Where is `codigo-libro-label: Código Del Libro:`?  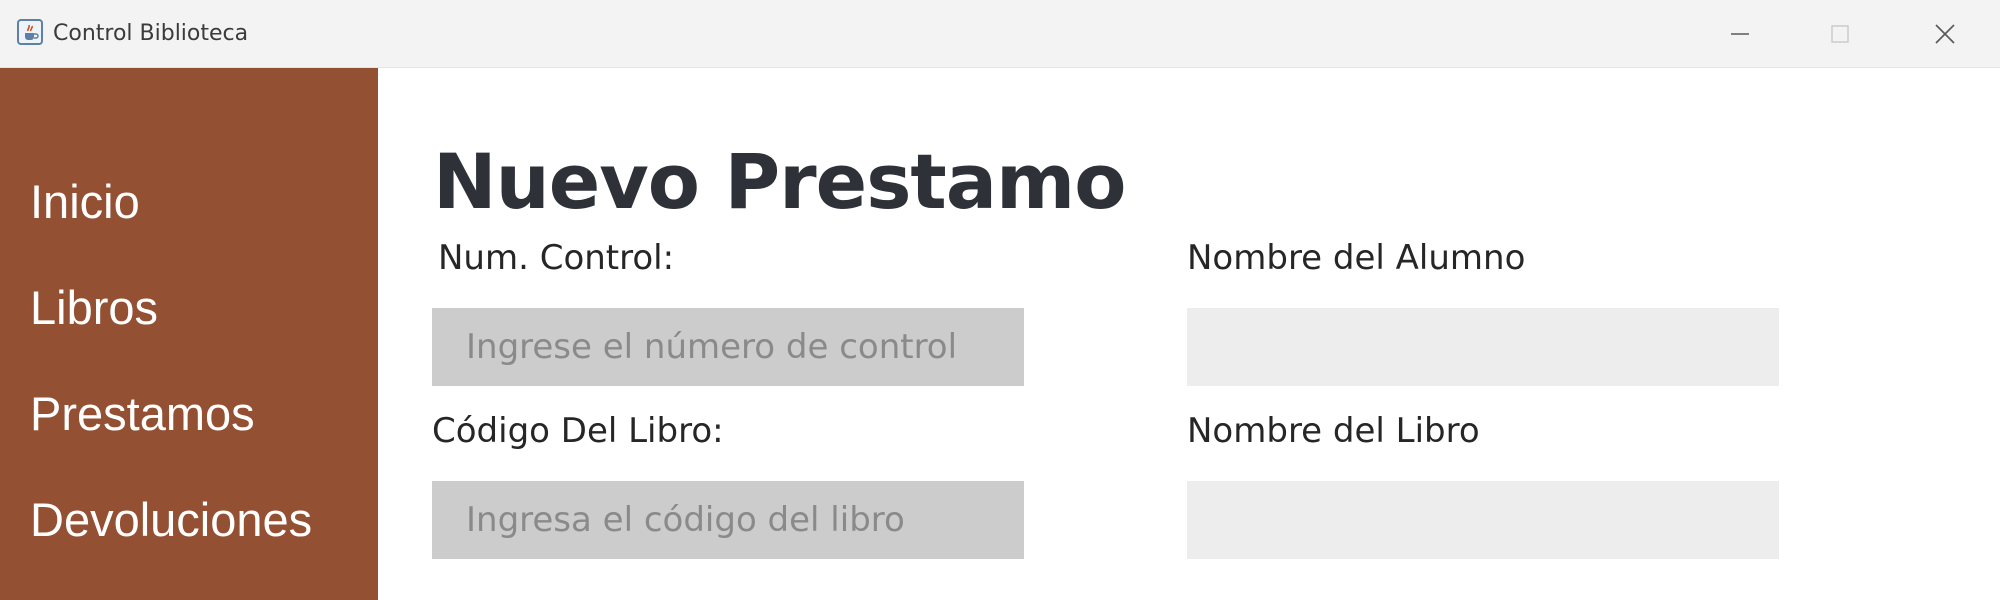
codigo-libro-label: Código Del Libro: is located at coordinates (578, 431).